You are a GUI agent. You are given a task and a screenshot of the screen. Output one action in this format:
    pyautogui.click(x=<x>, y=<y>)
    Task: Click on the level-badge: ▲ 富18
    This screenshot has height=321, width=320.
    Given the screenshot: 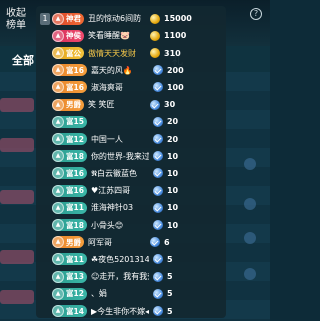 What is the action you would take?
    pyautogui.click(x=69, y=225)
    